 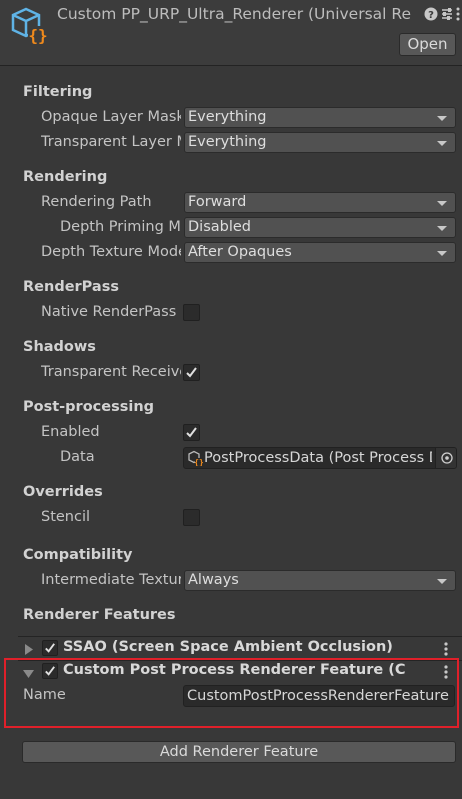 What do you see at coordinates (240, 636) in the screenshot?
I see `divider` at bounding box center [240, 636].